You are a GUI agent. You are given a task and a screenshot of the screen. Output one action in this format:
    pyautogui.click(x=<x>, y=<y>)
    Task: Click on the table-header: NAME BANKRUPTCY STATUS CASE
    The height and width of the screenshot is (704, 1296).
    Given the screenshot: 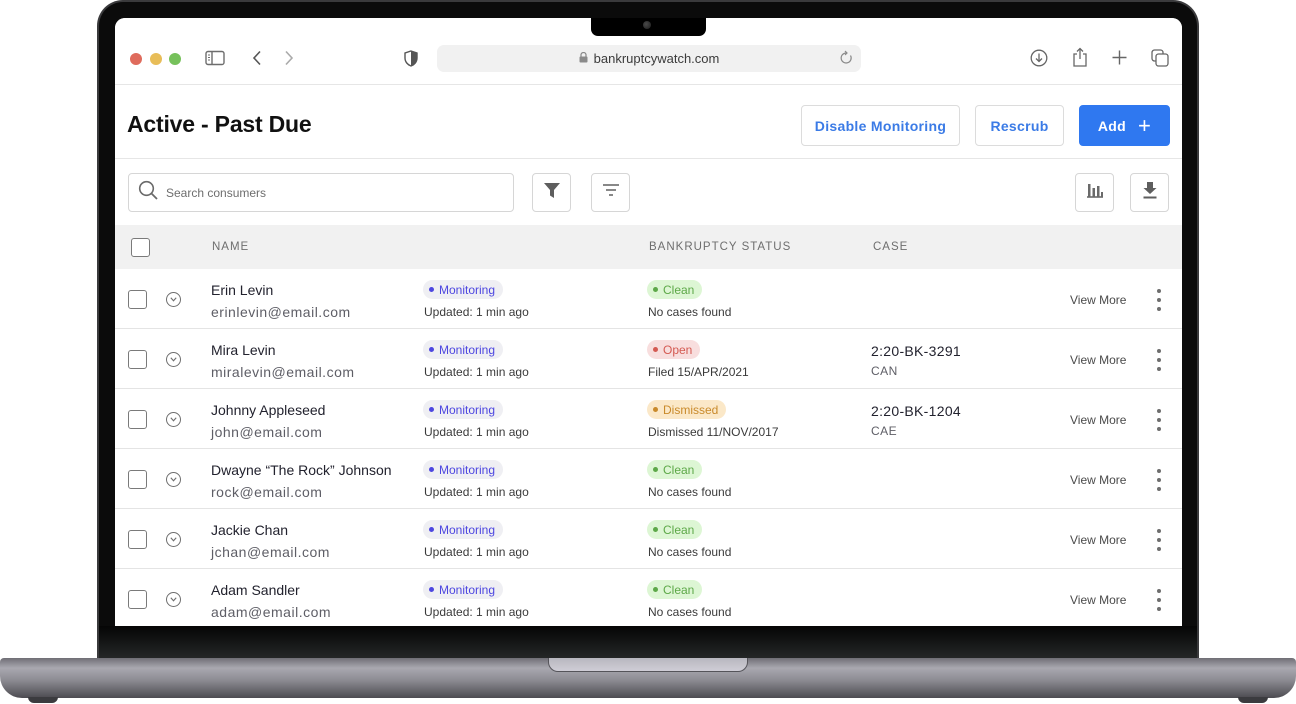 What is the action you would take?
    pyautogui.click(x=648, y=247)
    